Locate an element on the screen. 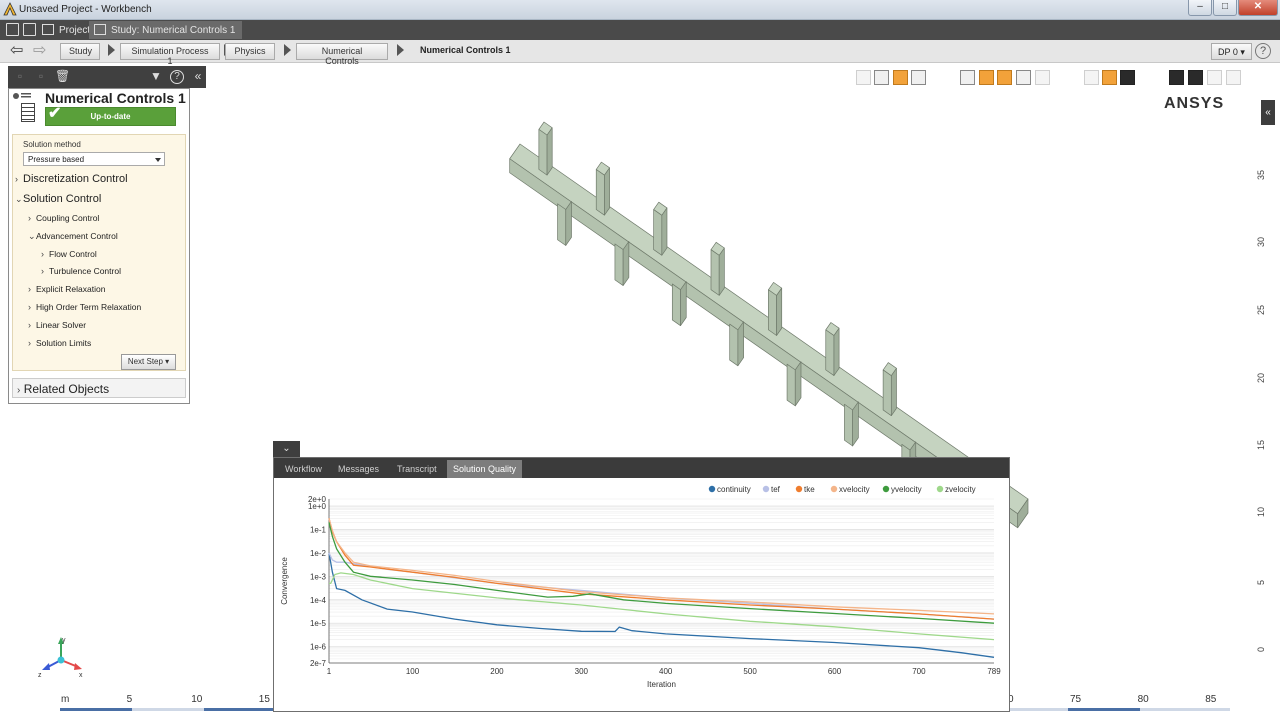 The width and height of the screenshot is (1280, 720). ruler-tick-label: 25 is located at coordinates (1261, 309).